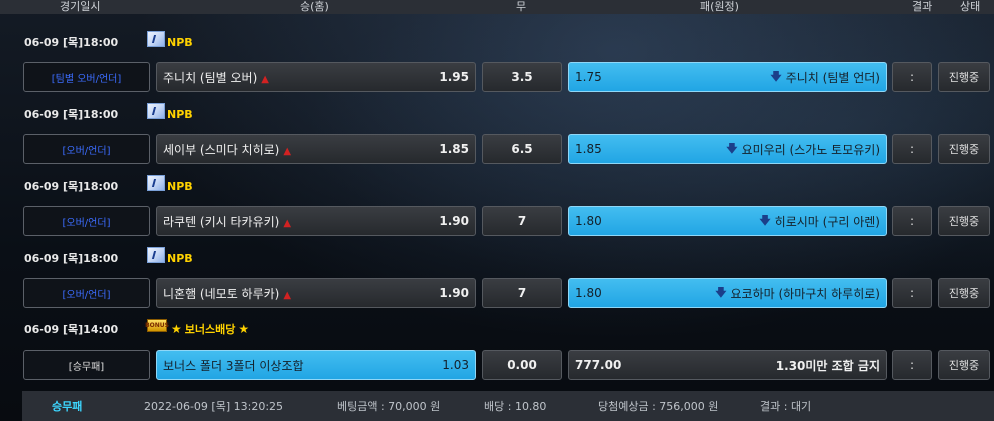 The image size is (994, 421). What do you see at coordinates (454, 77) in the screenshot?
I see `home-odds: 1.95` at bounding box center [454, 77].